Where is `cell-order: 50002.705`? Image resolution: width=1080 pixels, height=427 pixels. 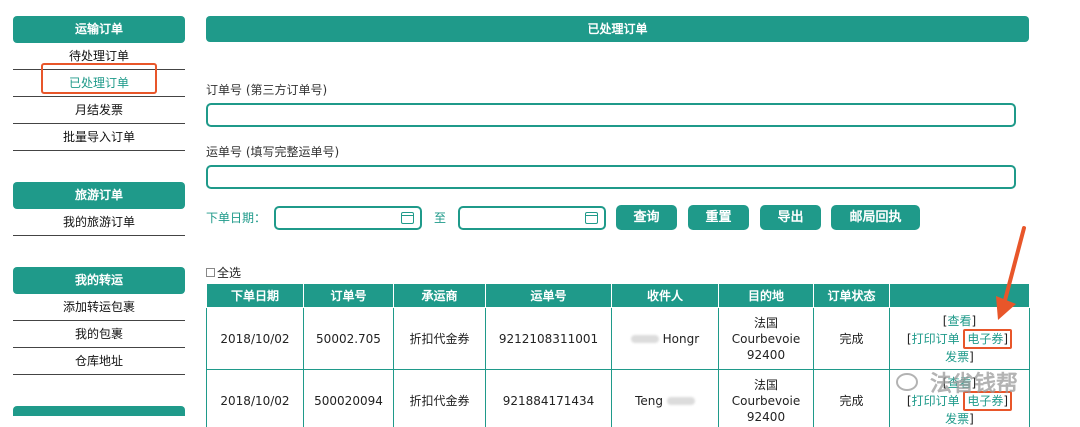
cell-order: 50002.705 is located at coordinates (348, 338).